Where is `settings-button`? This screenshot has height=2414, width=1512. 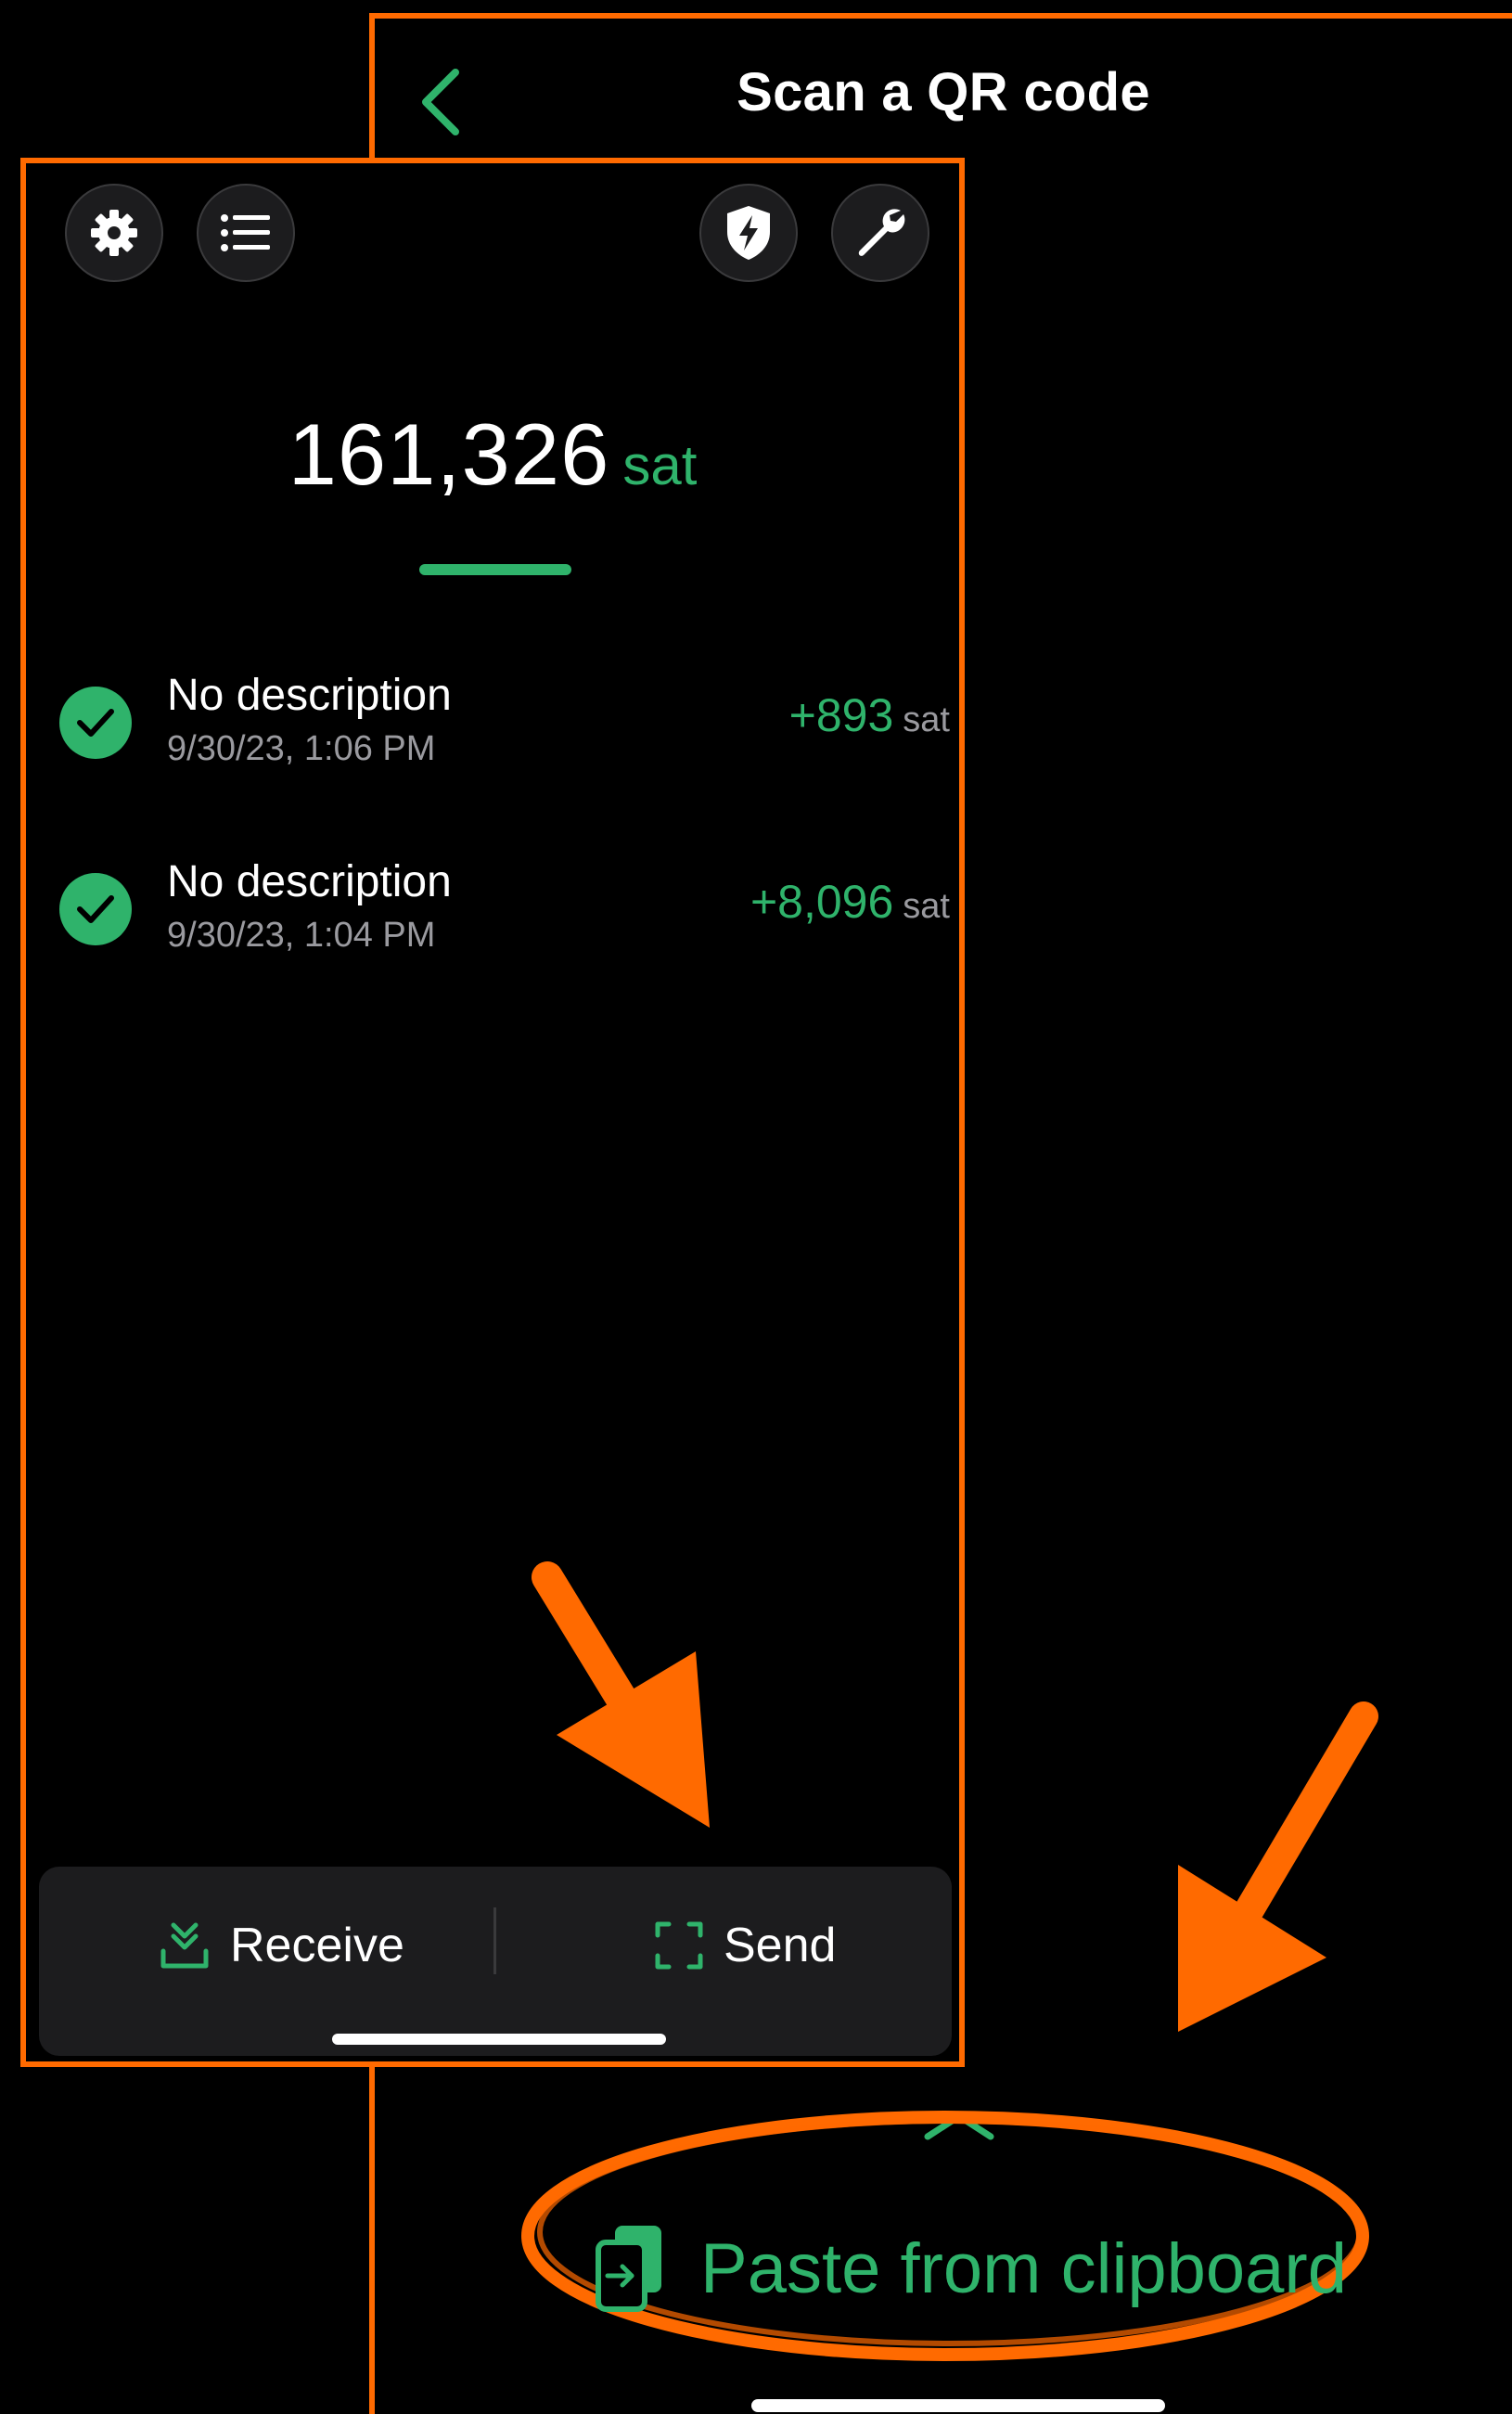
settings-button is located at coordinates (114, 233).